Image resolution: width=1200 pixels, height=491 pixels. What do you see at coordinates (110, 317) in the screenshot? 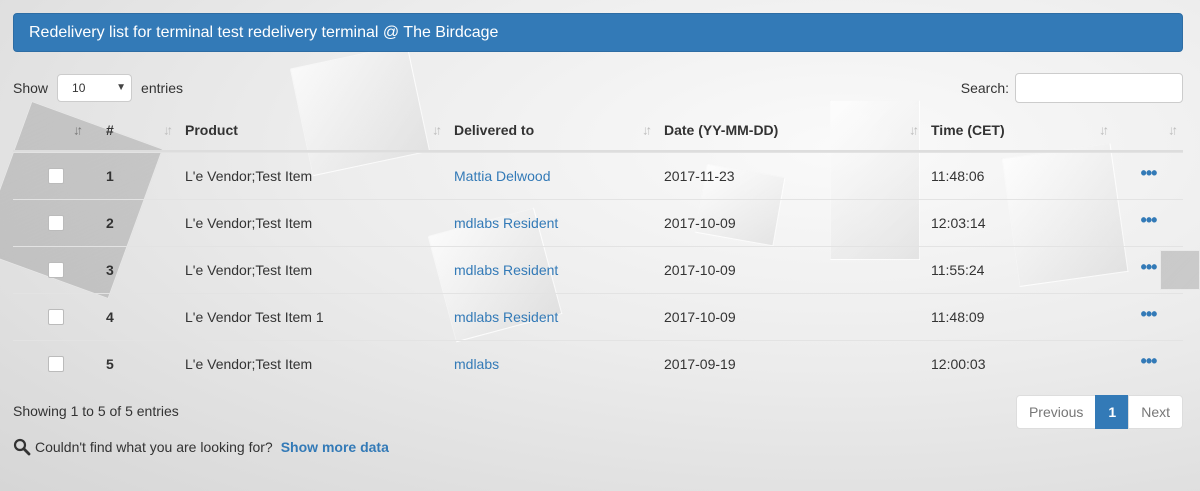
I see `row-number: 4` at bounding box center [110, 317].